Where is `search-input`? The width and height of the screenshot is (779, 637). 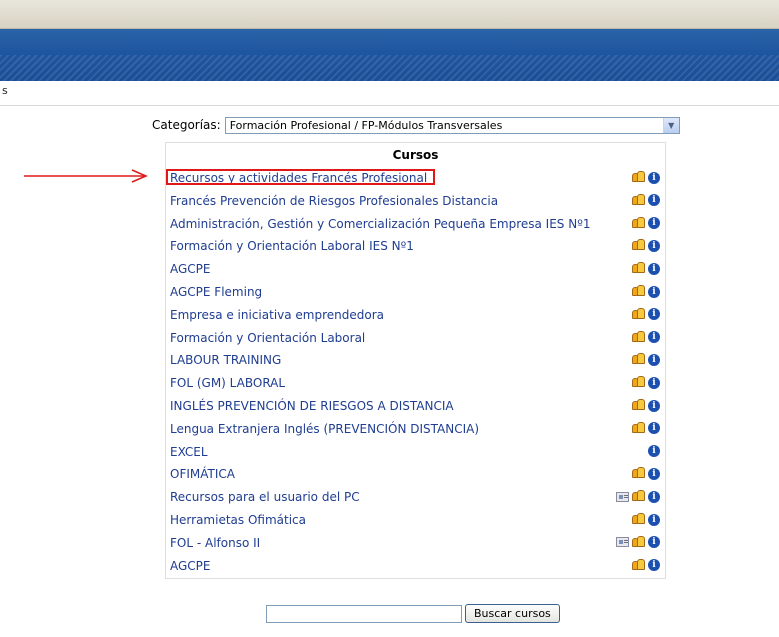 search-input is located at coordinates (364, 613).